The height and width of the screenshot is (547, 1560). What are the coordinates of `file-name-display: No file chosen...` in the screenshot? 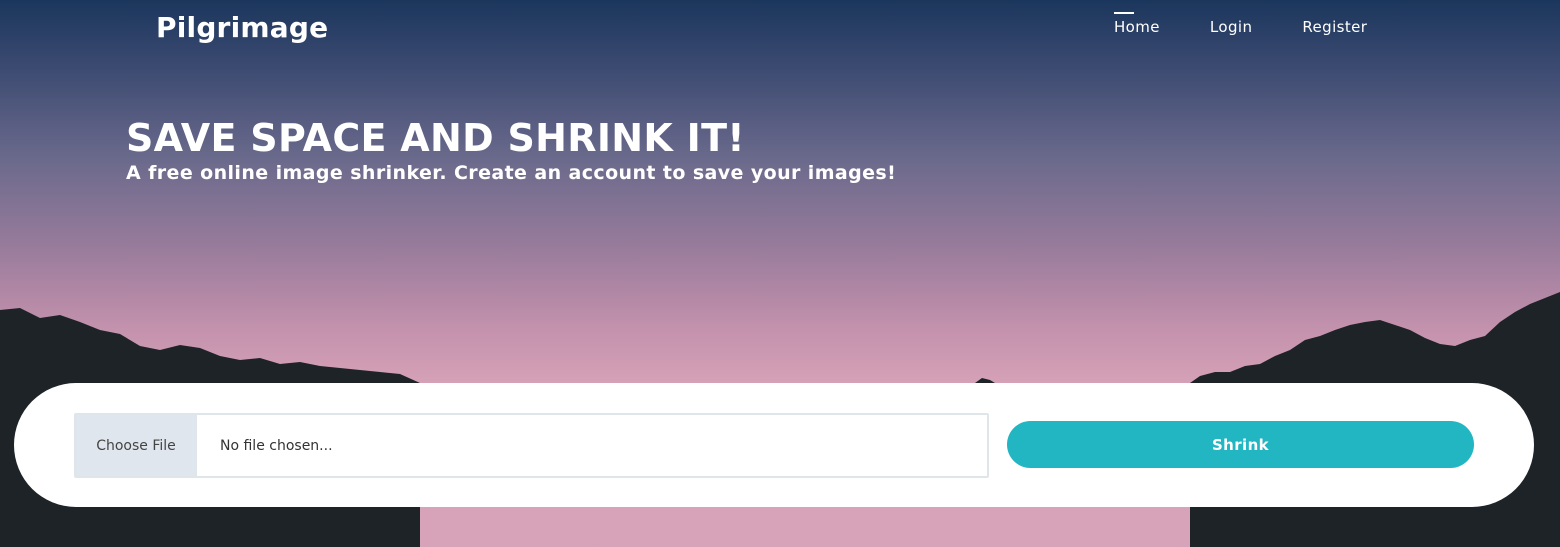 It's located at (276, 445).